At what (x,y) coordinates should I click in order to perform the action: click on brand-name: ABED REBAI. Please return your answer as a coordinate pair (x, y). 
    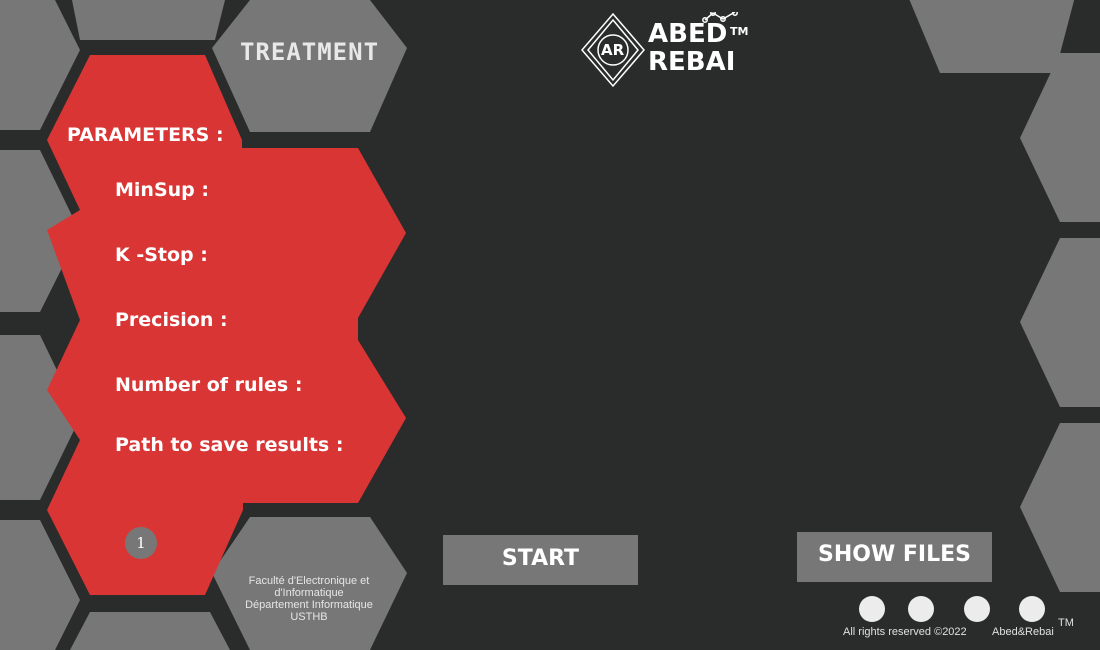
    Looking at the image, I should click on (691, 48).